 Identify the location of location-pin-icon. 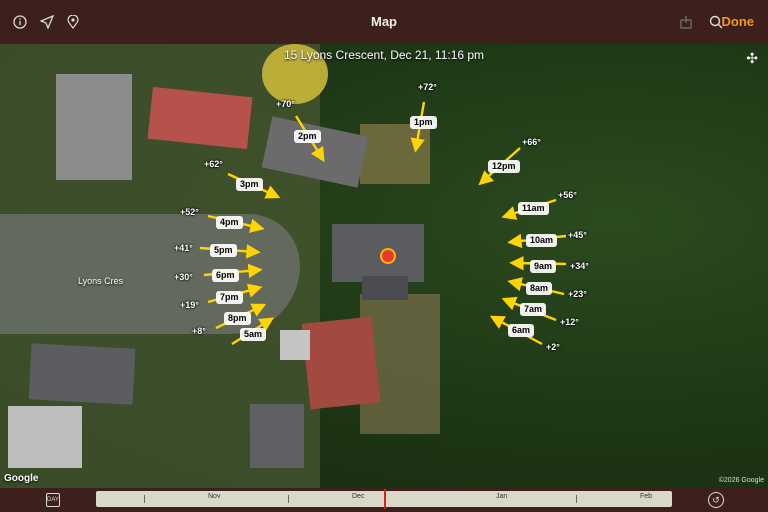
(388, 256).